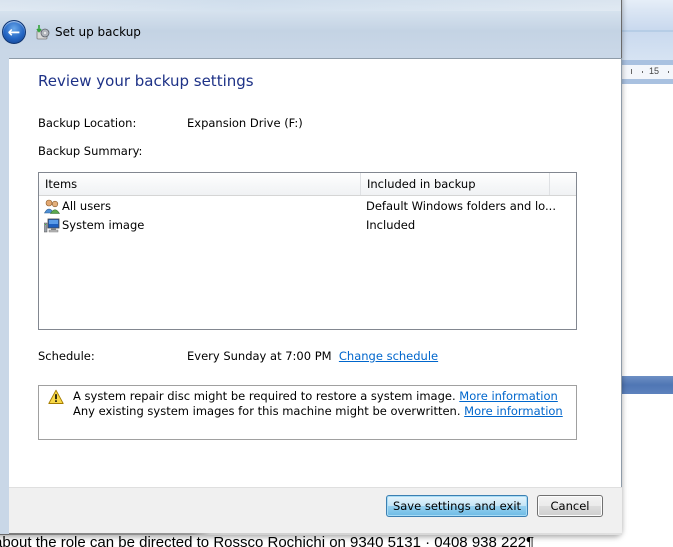  I want to click on schedule-row: Every Sunday at 7:00 PM Change schedule, so click(312, 356).